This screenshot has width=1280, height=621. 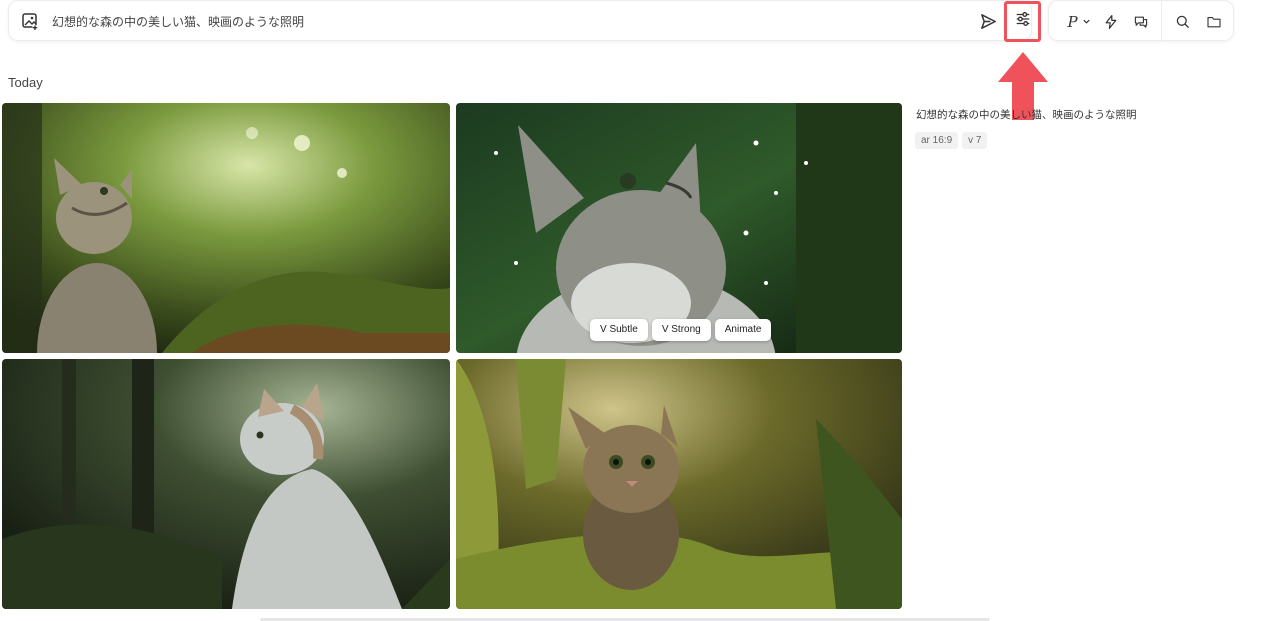 I want to click on chevron-down-icon, so click(x=1086, y=22).